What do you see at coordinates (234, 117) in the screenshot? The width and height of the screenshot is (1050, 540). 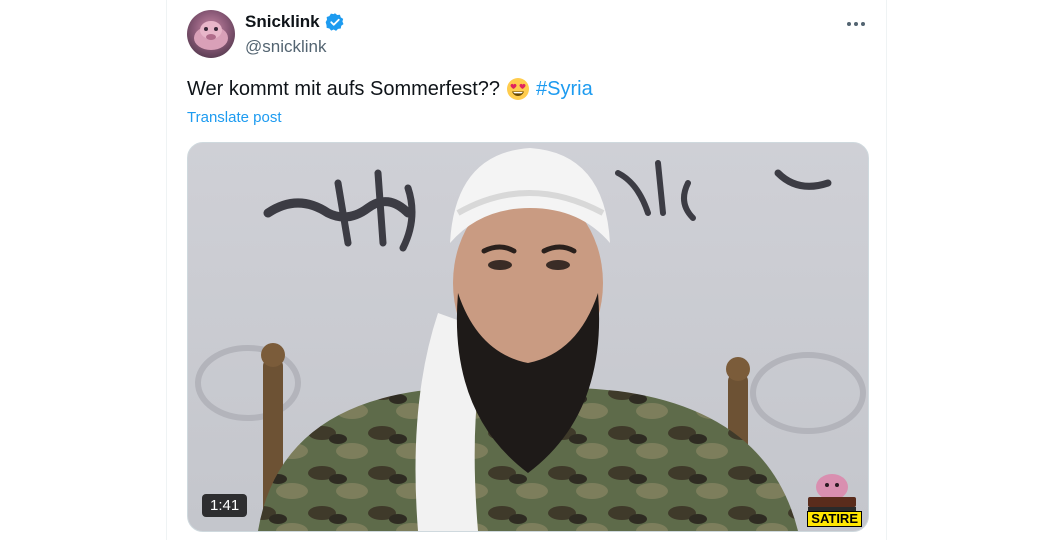 I see `translate-post-link: Translate post` at bounding box center [234, 117].